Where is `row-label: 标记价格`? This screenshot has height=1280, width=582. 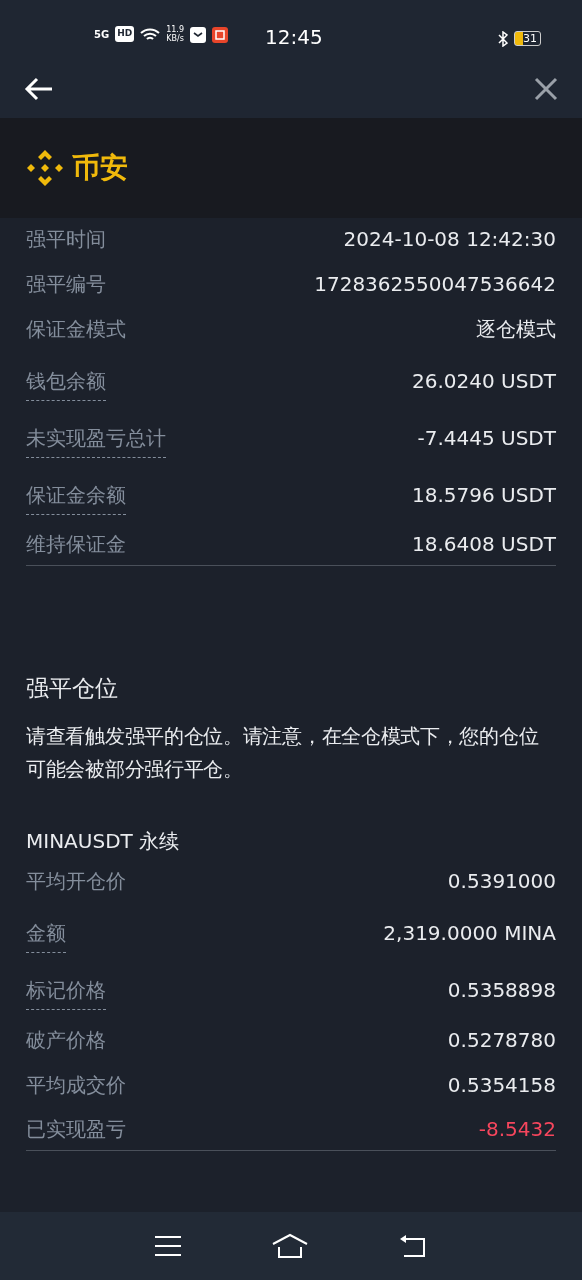 row-label: 标记价格 is located at coordinates (66, 992).